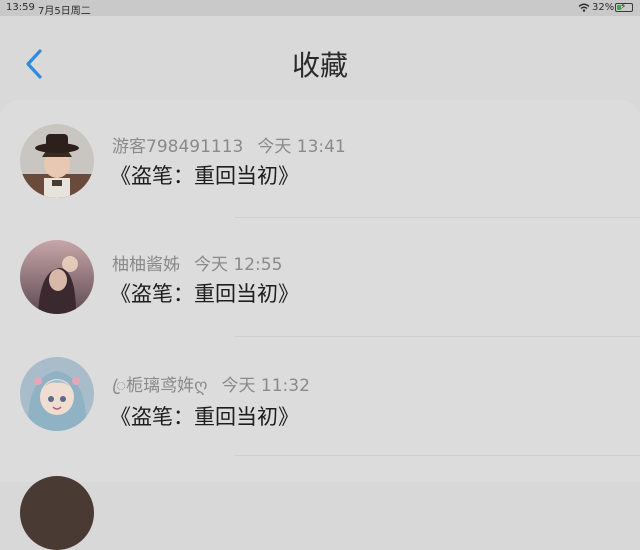  I want to click on user-name: 柚柚酱姊, so click(146, 265).